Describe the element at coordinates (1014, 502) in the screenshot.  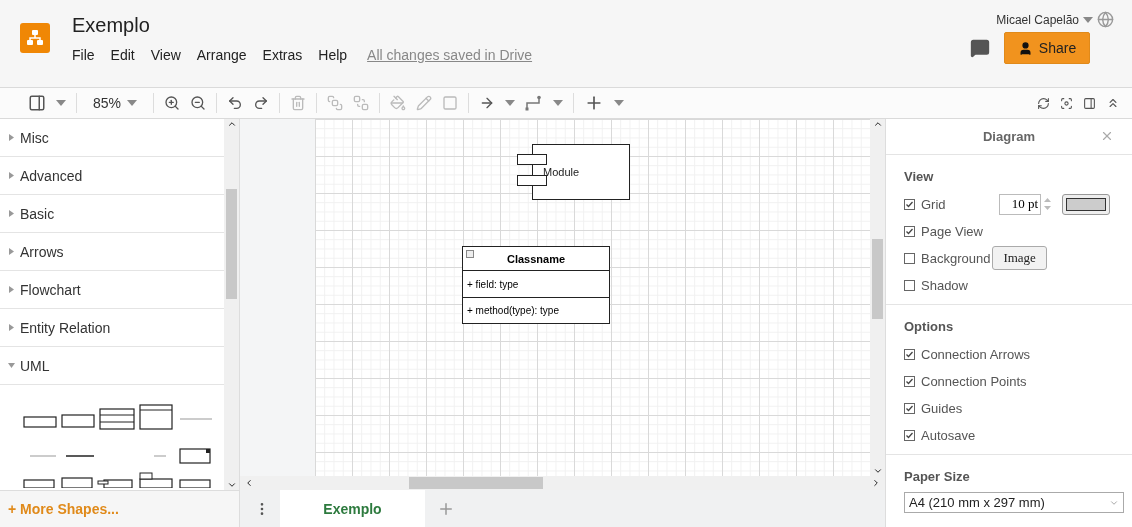
I see `paper-size-dropdown: A4 (210 mm x 297 mm)` at that location.